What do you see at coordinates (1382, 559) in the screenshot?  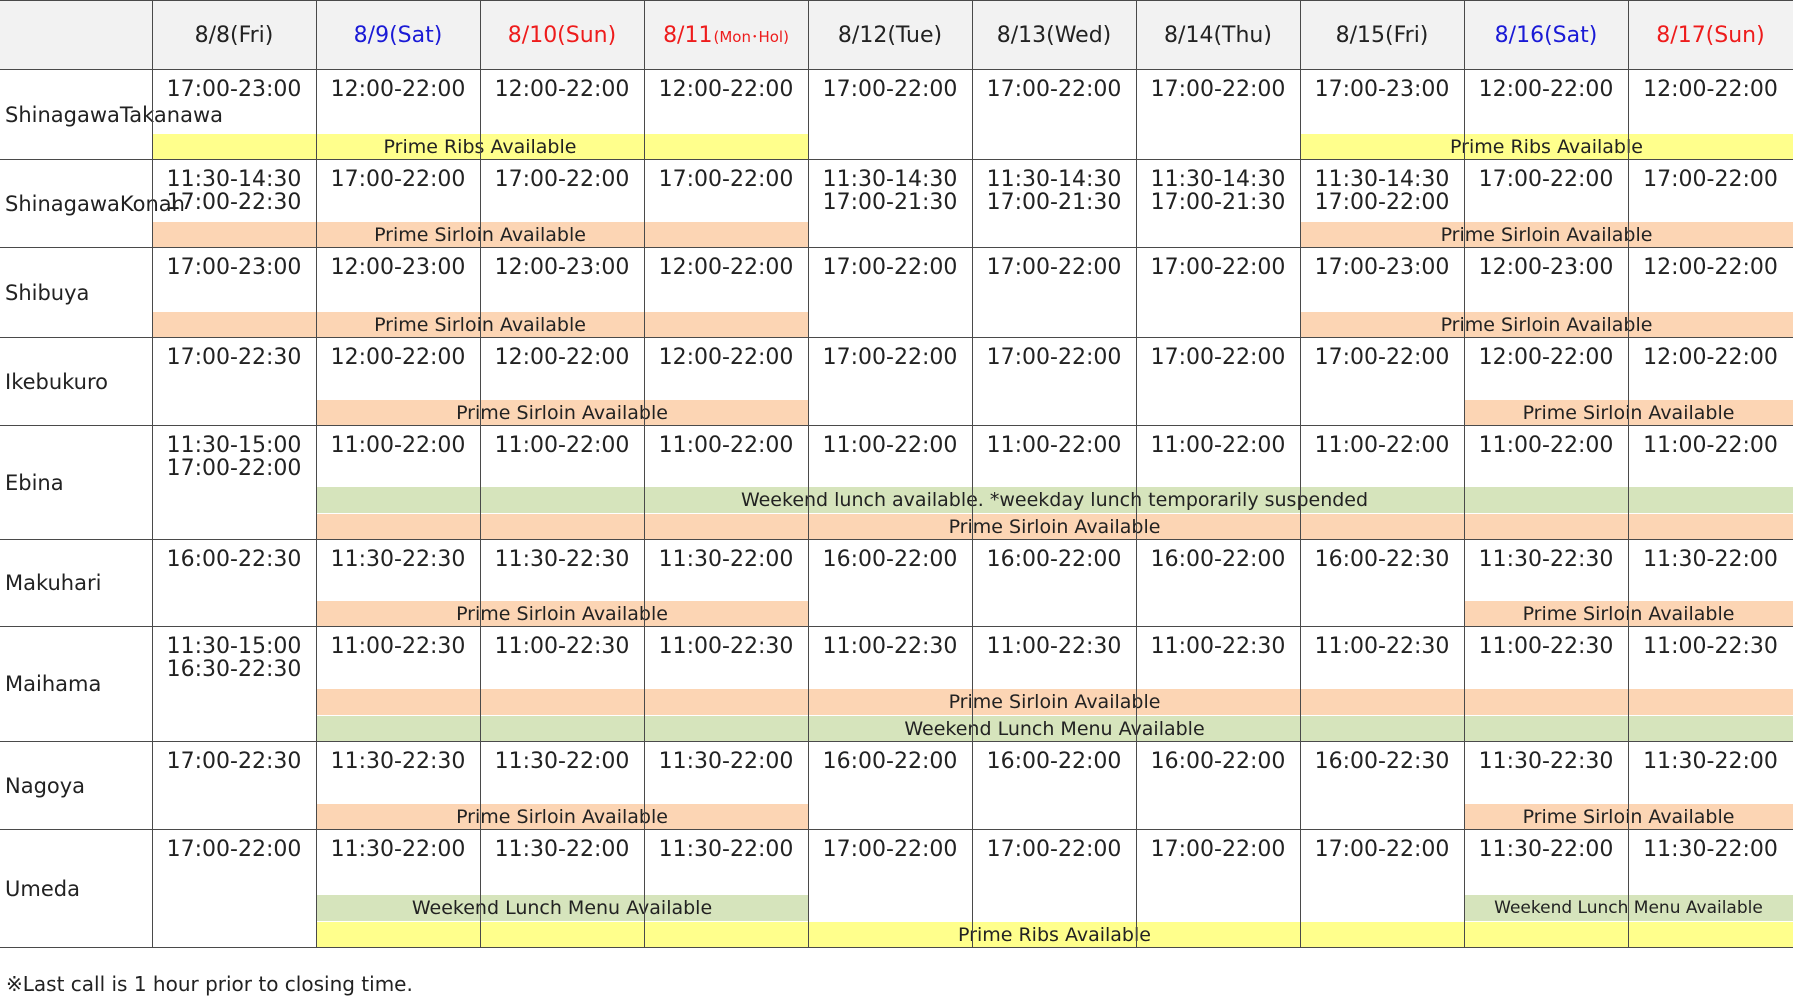 I see `hours-text: 16:00-22:30` at bounding box center [1382, 559].